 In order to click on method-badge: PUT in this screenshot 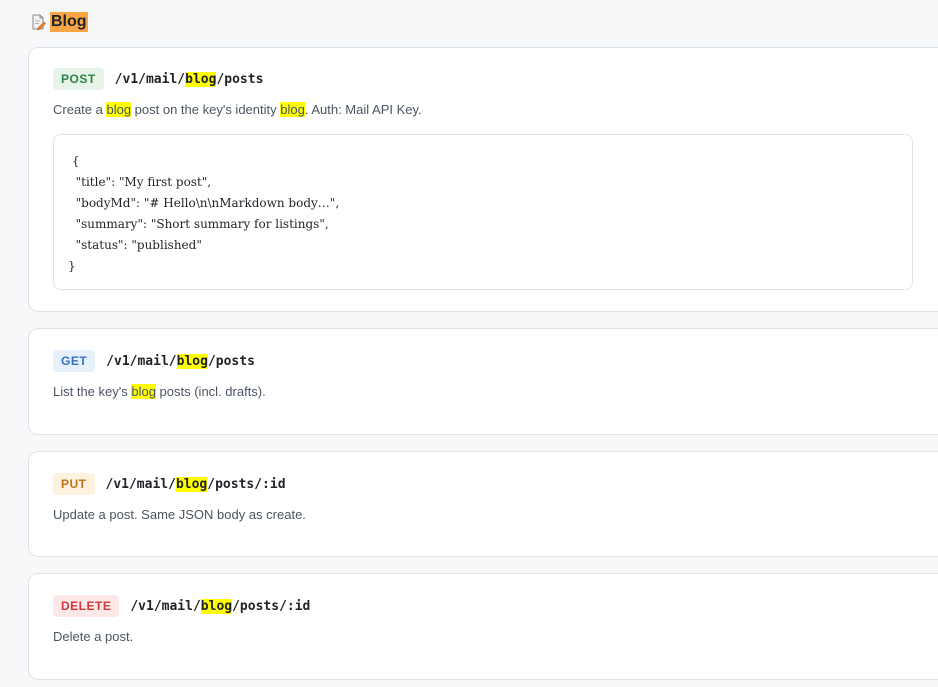, I will do `click(74, 484)`.